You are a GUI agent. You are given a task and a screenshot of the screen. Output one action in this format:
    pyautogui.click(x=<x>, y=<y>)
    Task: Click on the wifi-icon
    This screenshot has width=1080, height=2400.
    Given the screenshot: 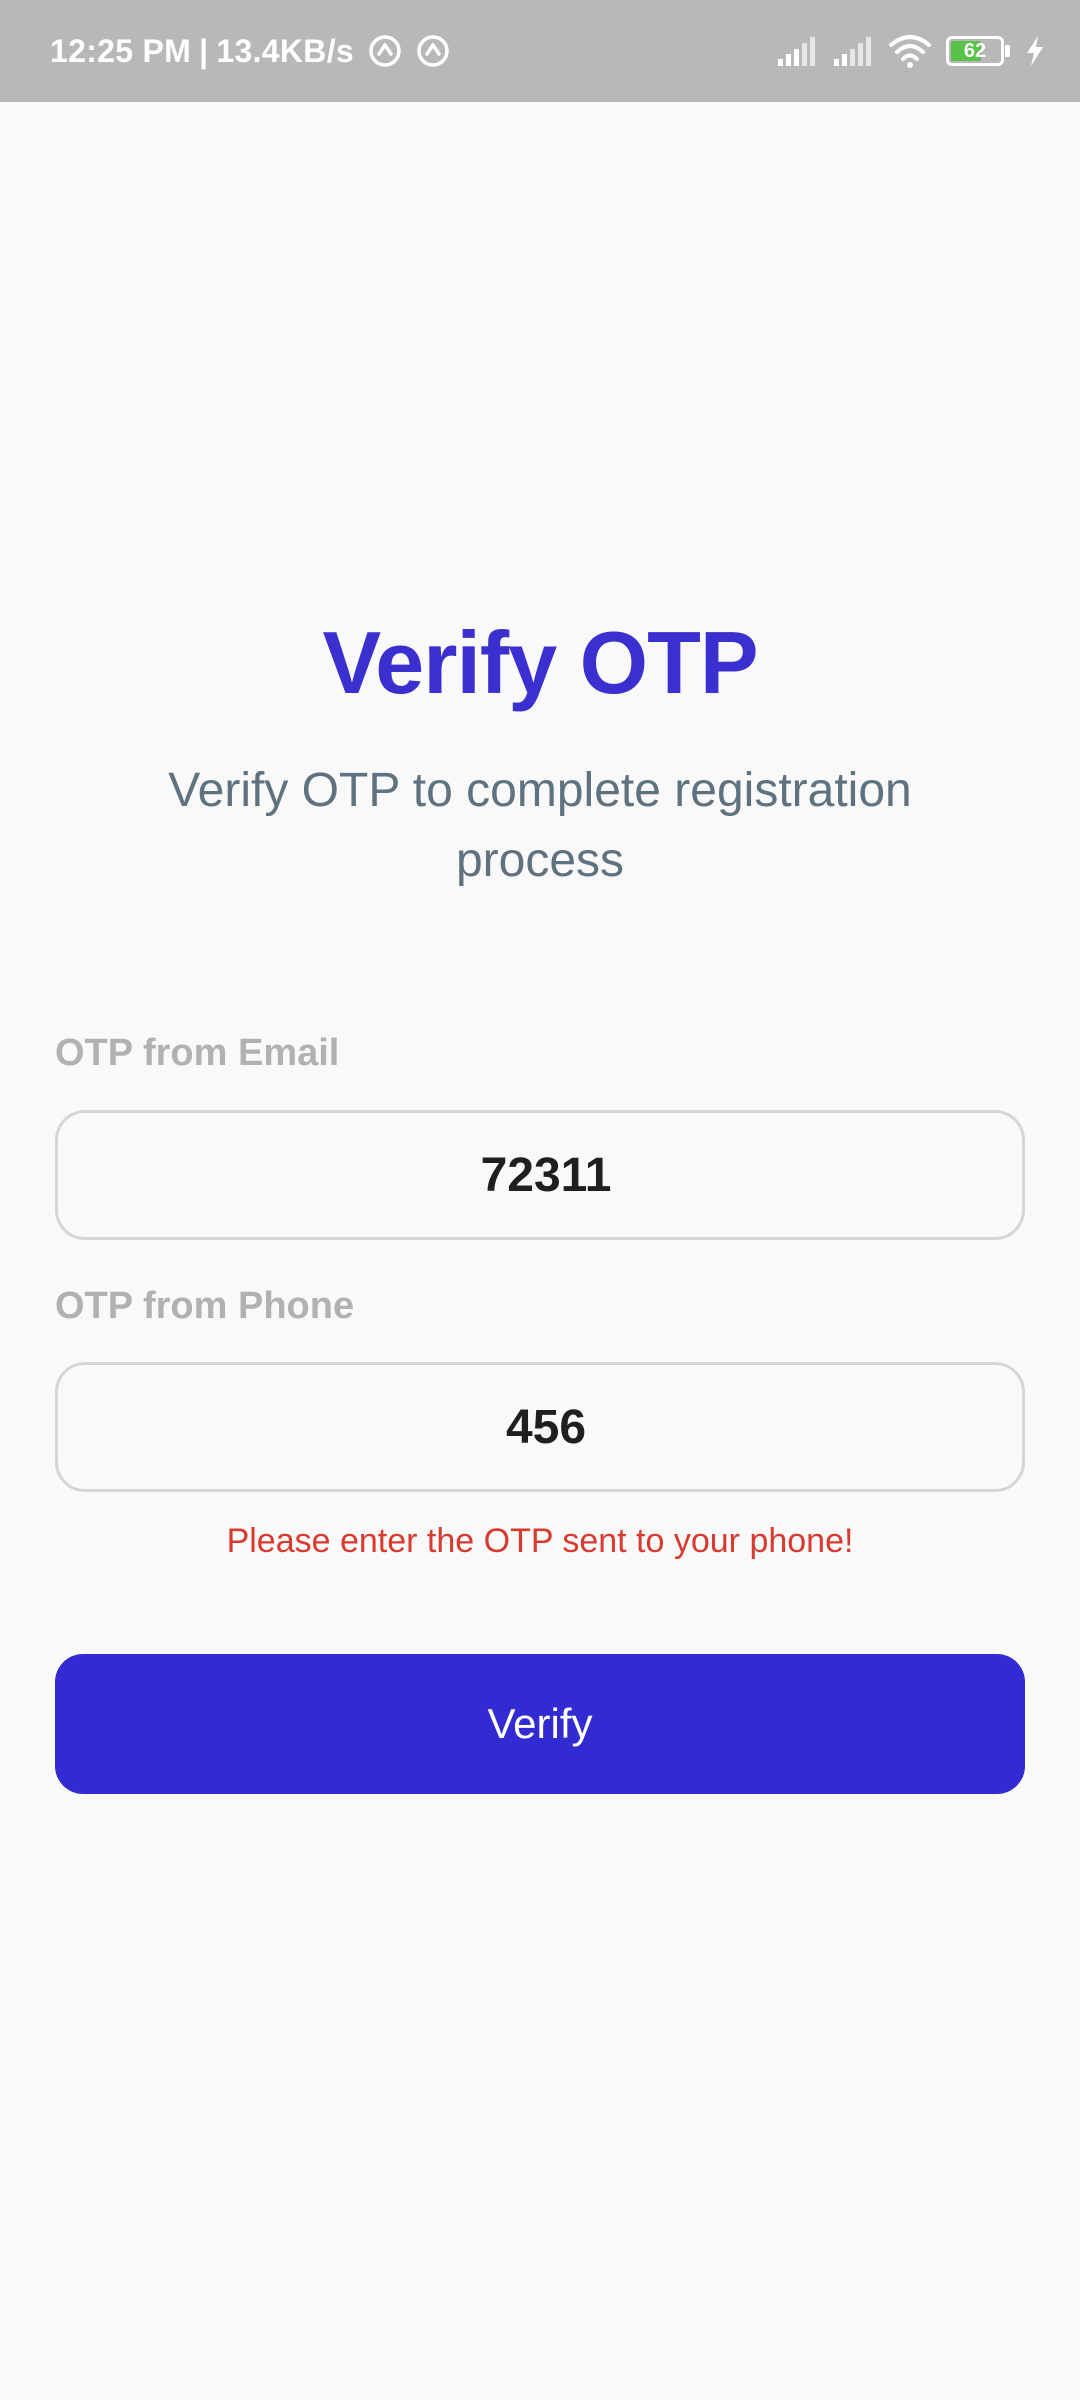 What is the action you would take?
    pyautogui.click(x=910, y=51)
    